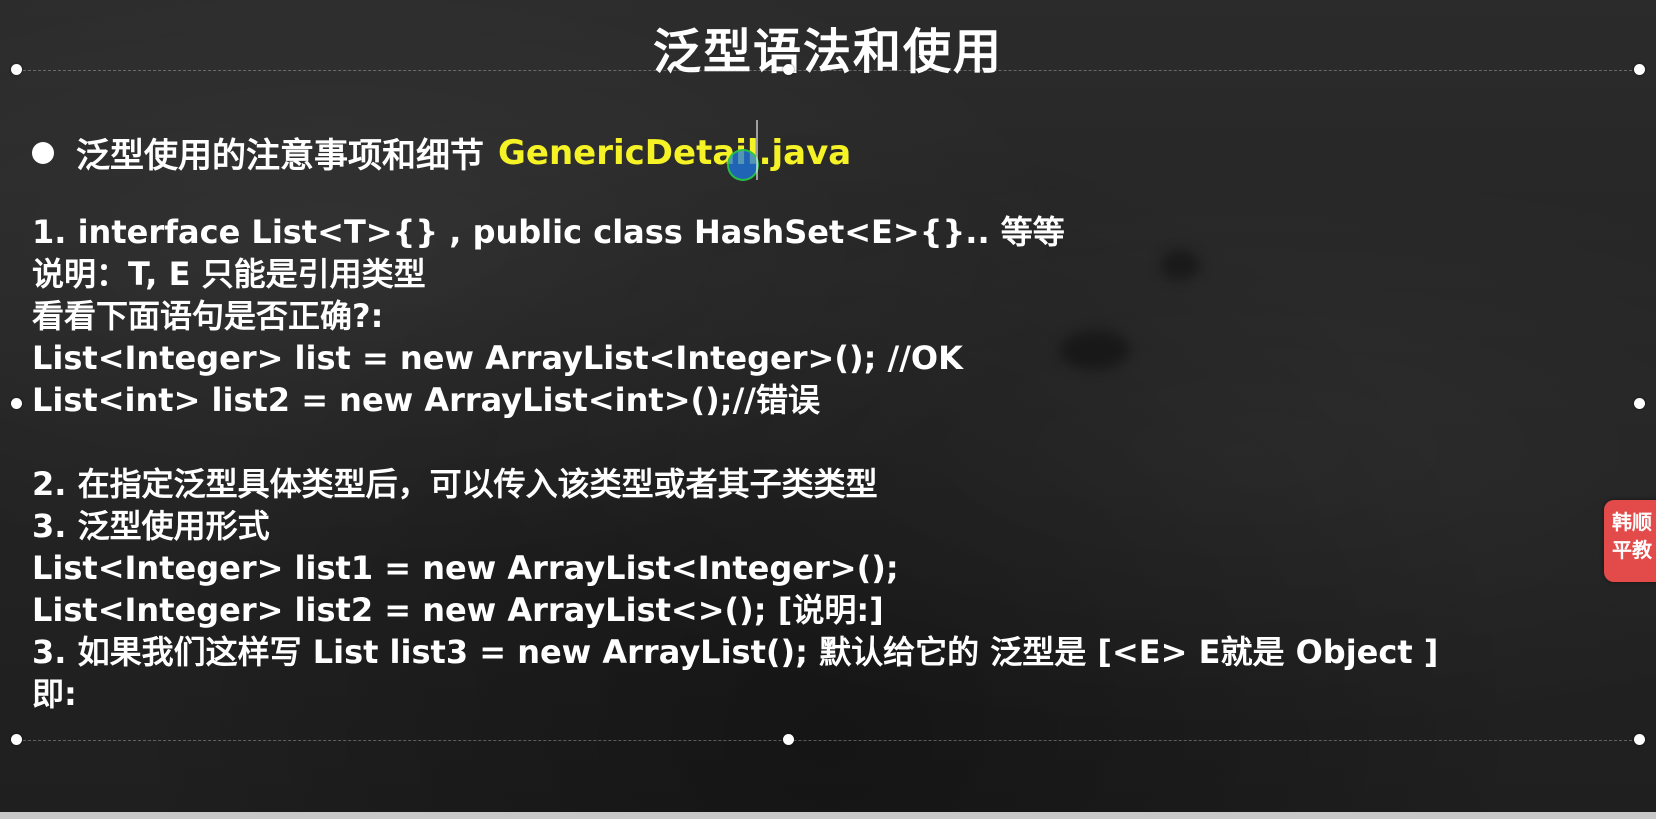  What do you see at coordinates (16, 69) in the screenshot?
I see `resize-handle-top-left` at bounding box center [16, 69].